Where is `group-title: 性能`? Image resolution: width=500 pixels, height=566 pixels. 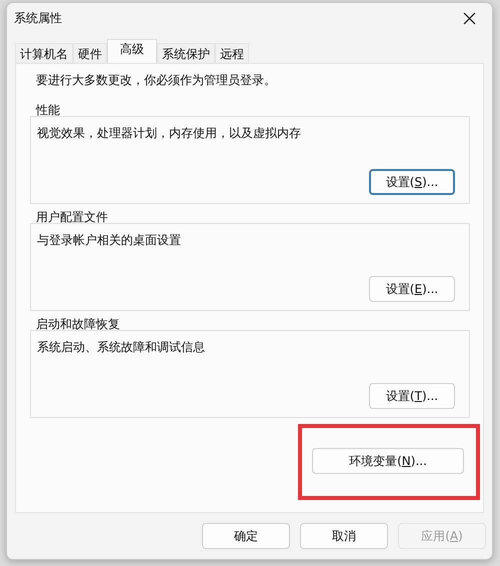 group-title: 性能 is located at coordinates (48, 110).